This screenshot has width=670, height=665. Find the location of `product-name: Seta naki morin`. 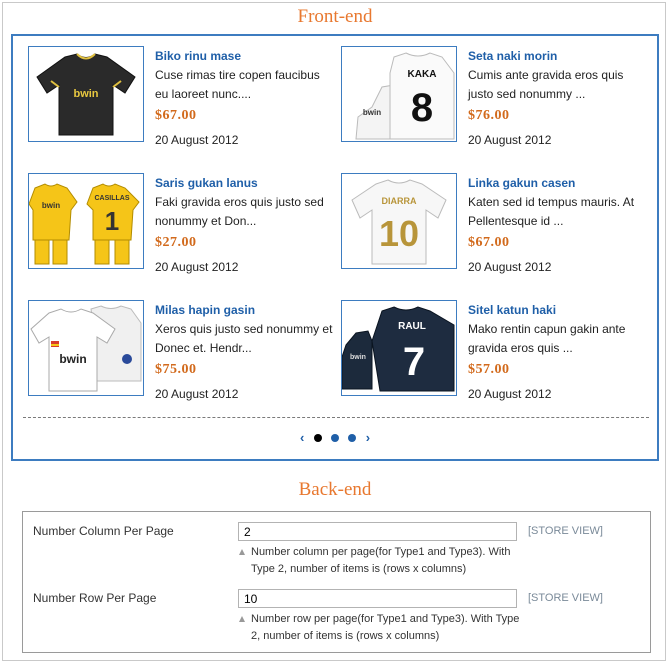

product-name: Seta naki morin is located at coordinates (512, 56).